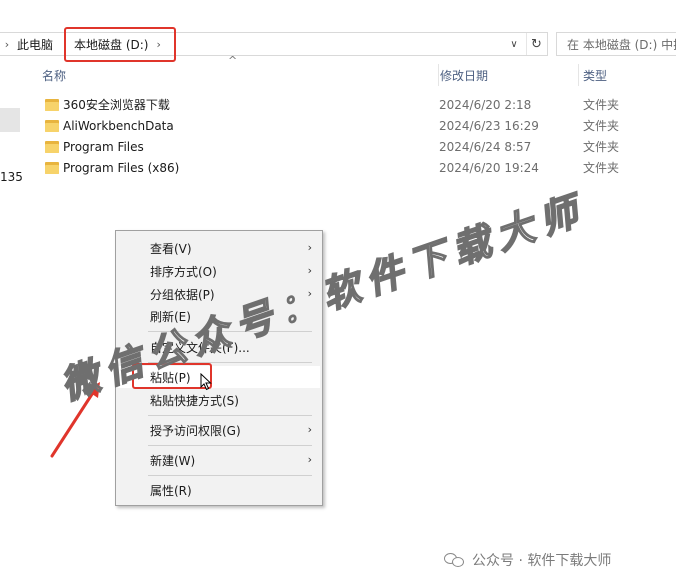  Describe the element at coordinates (338, 12) in the screenshot. I see `window-top-strip` at that location.